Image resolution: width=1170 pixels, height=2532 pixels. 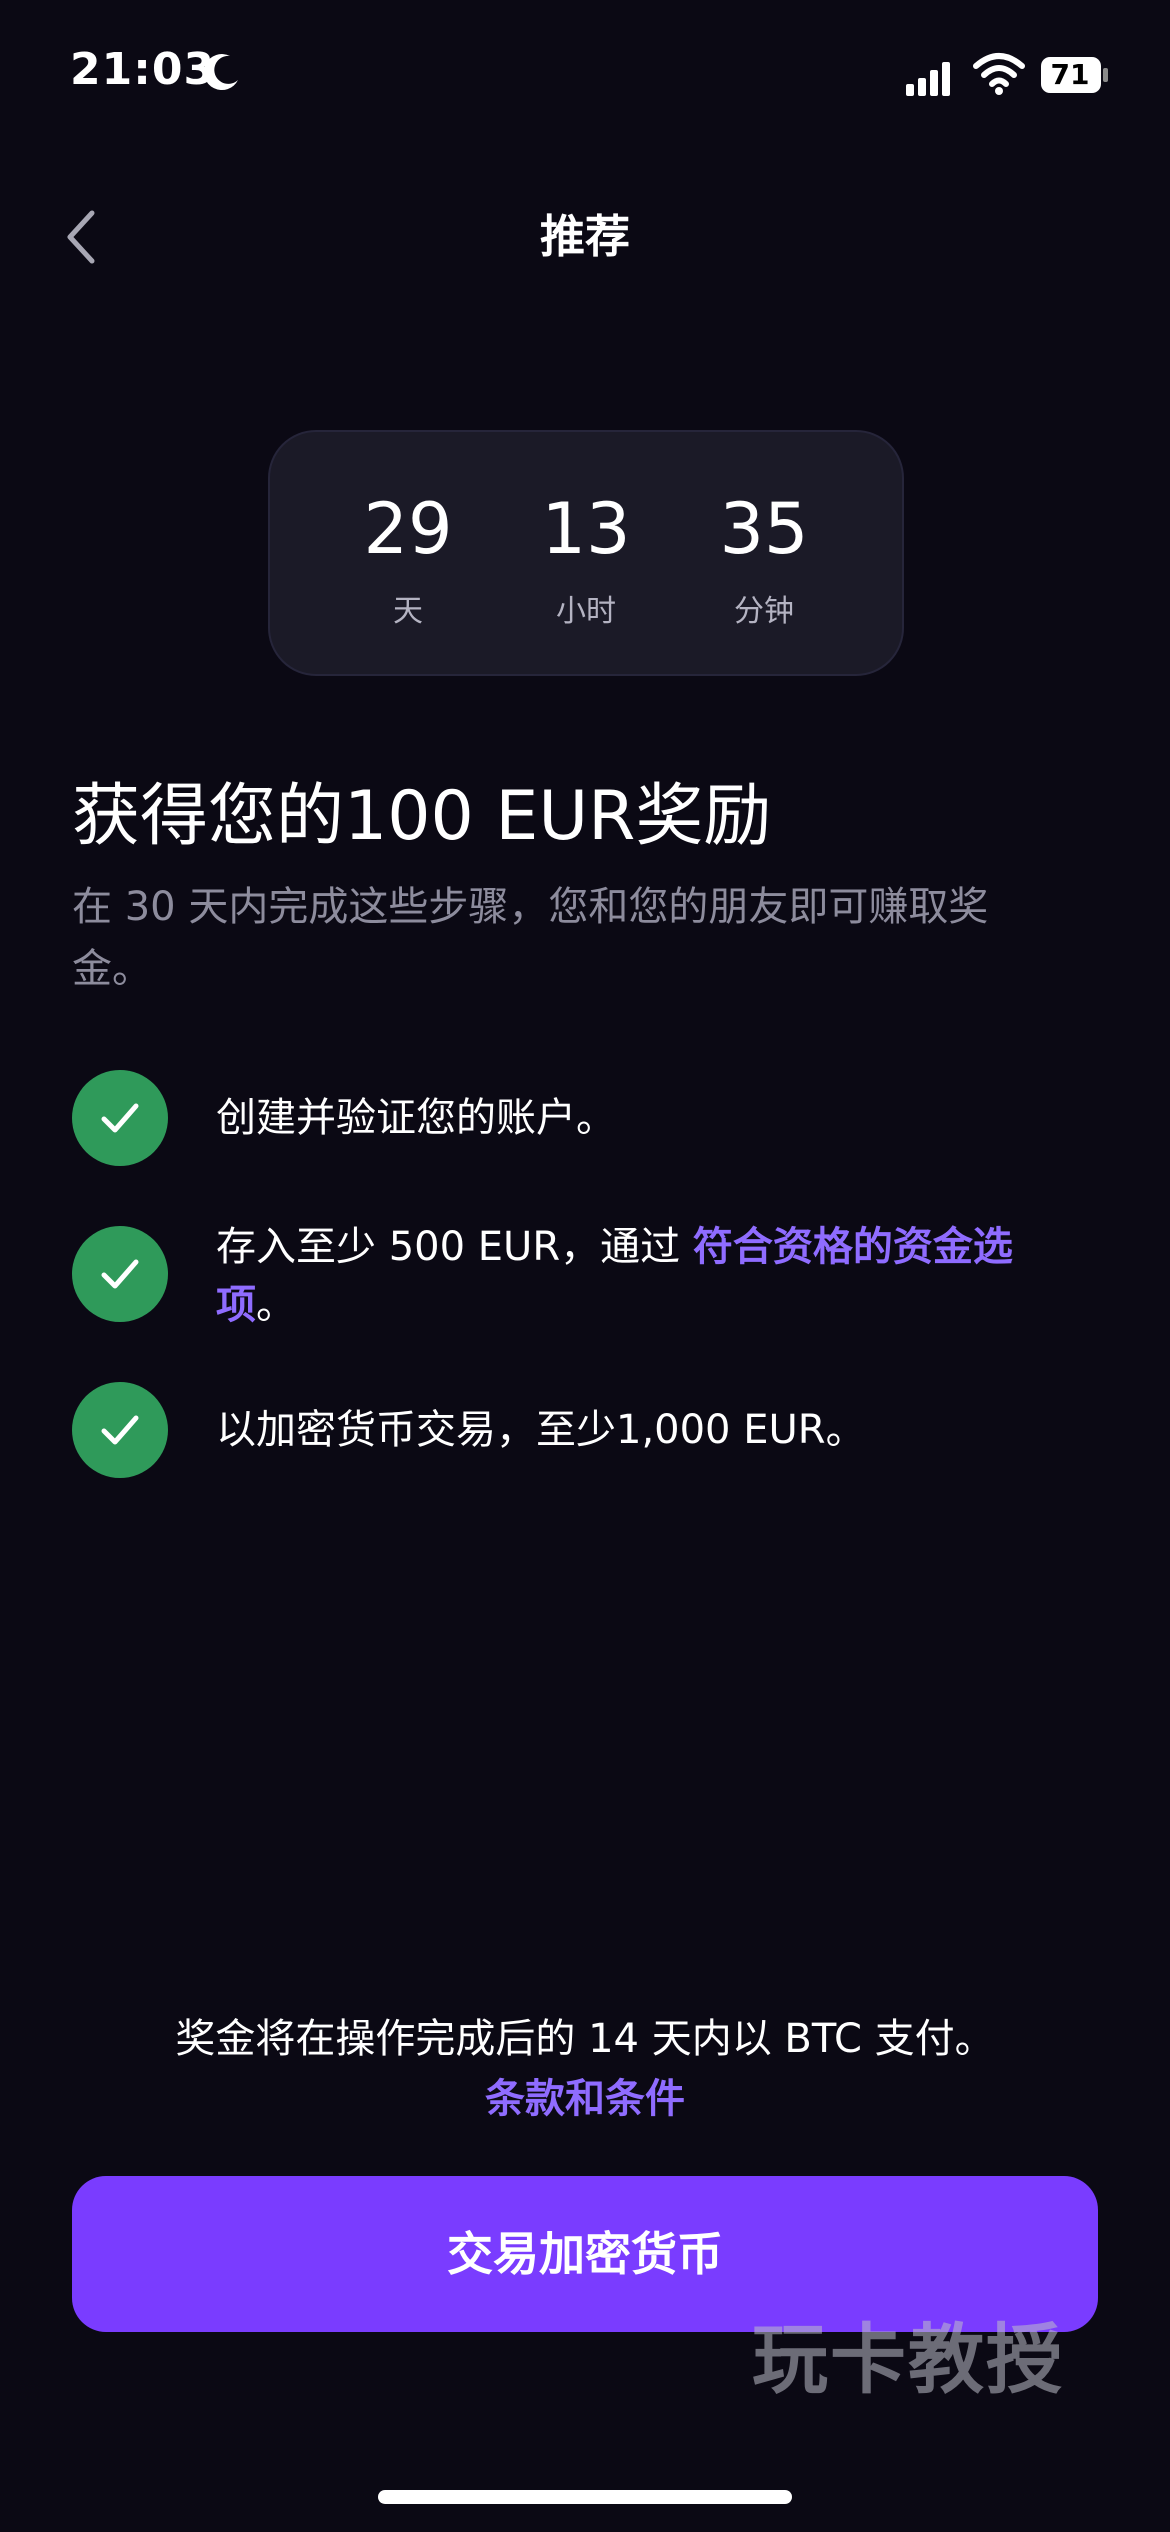 I want to click on status-time: 21:03, so click(x=143, y=69).